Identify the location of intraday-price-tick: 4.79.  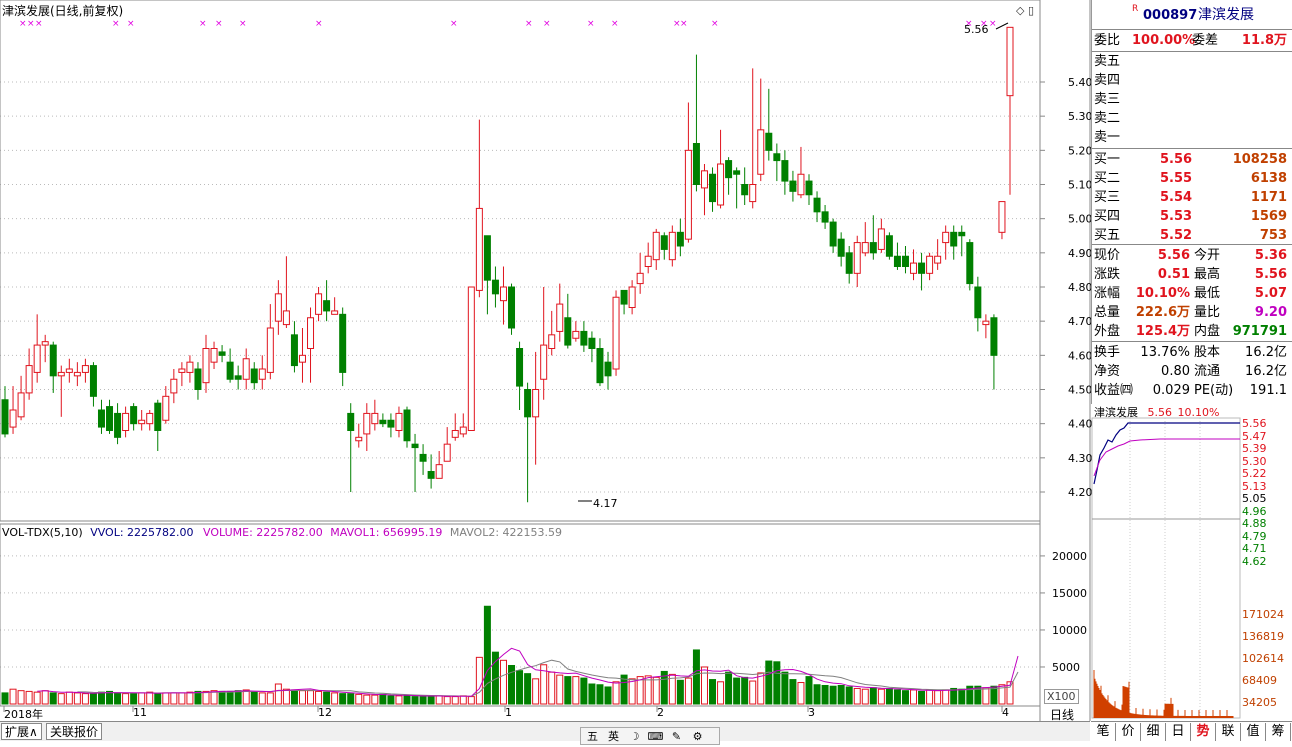
(1254, 536).